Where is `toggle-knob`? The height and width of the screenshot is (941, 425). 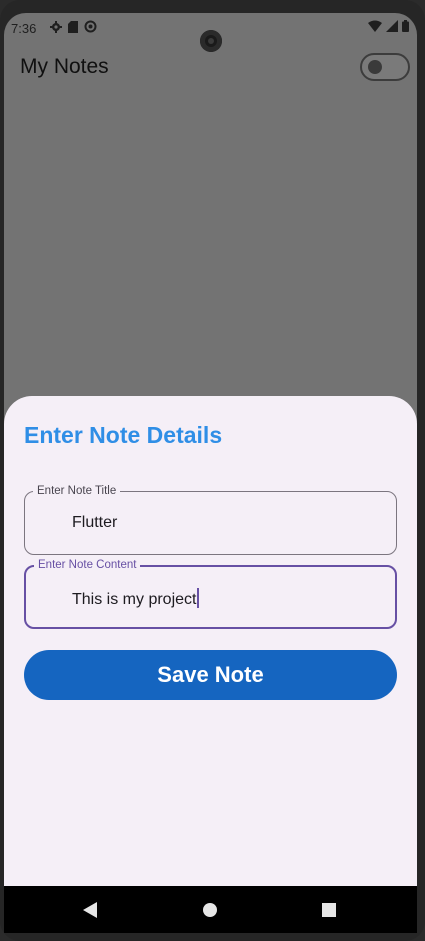 toggle-knob is located at coordinates (375, 67).